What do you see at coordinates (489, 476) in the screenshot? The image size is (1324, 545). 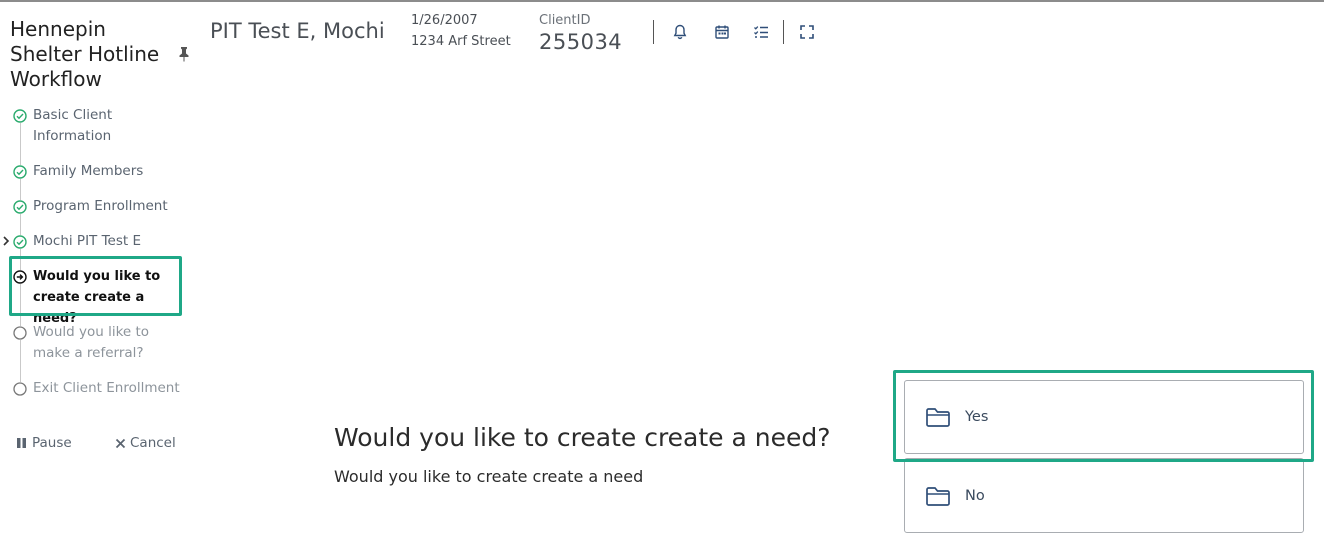 I see `question-subtitle: Would you like to create create a need` at bounding box center [489, 476].